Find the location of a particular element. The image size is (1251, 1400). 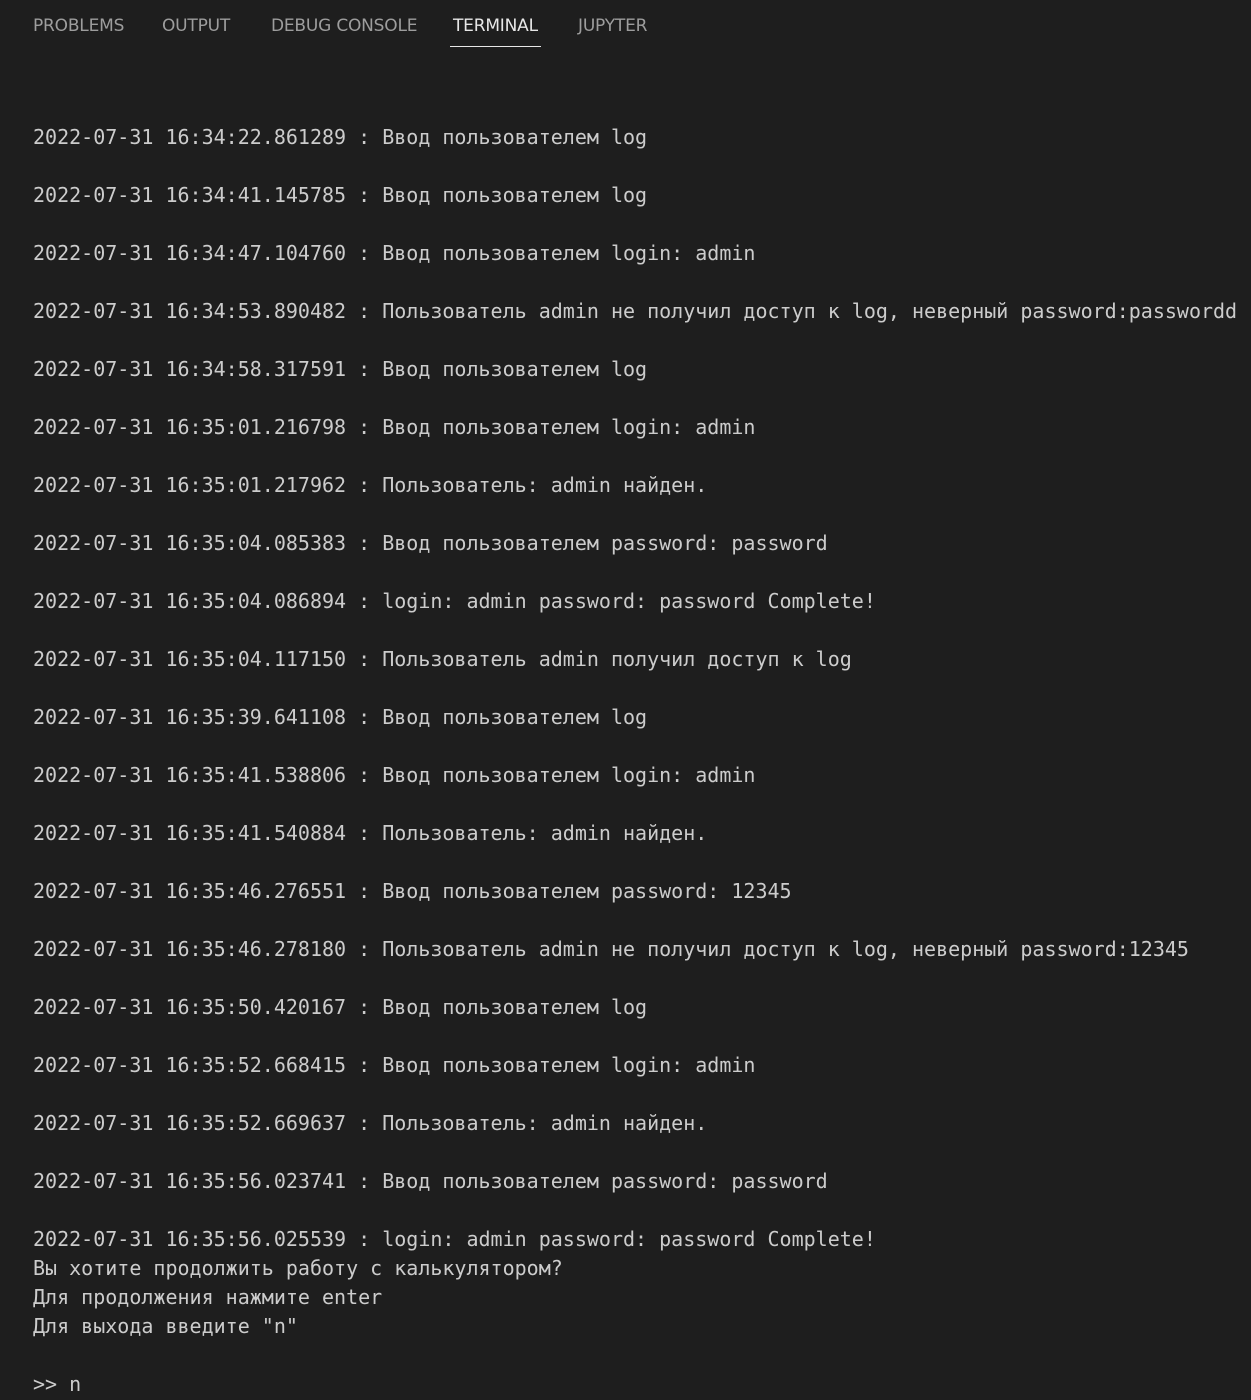

tab-terminal: TERMINAL is located at coordinates (495, 23).